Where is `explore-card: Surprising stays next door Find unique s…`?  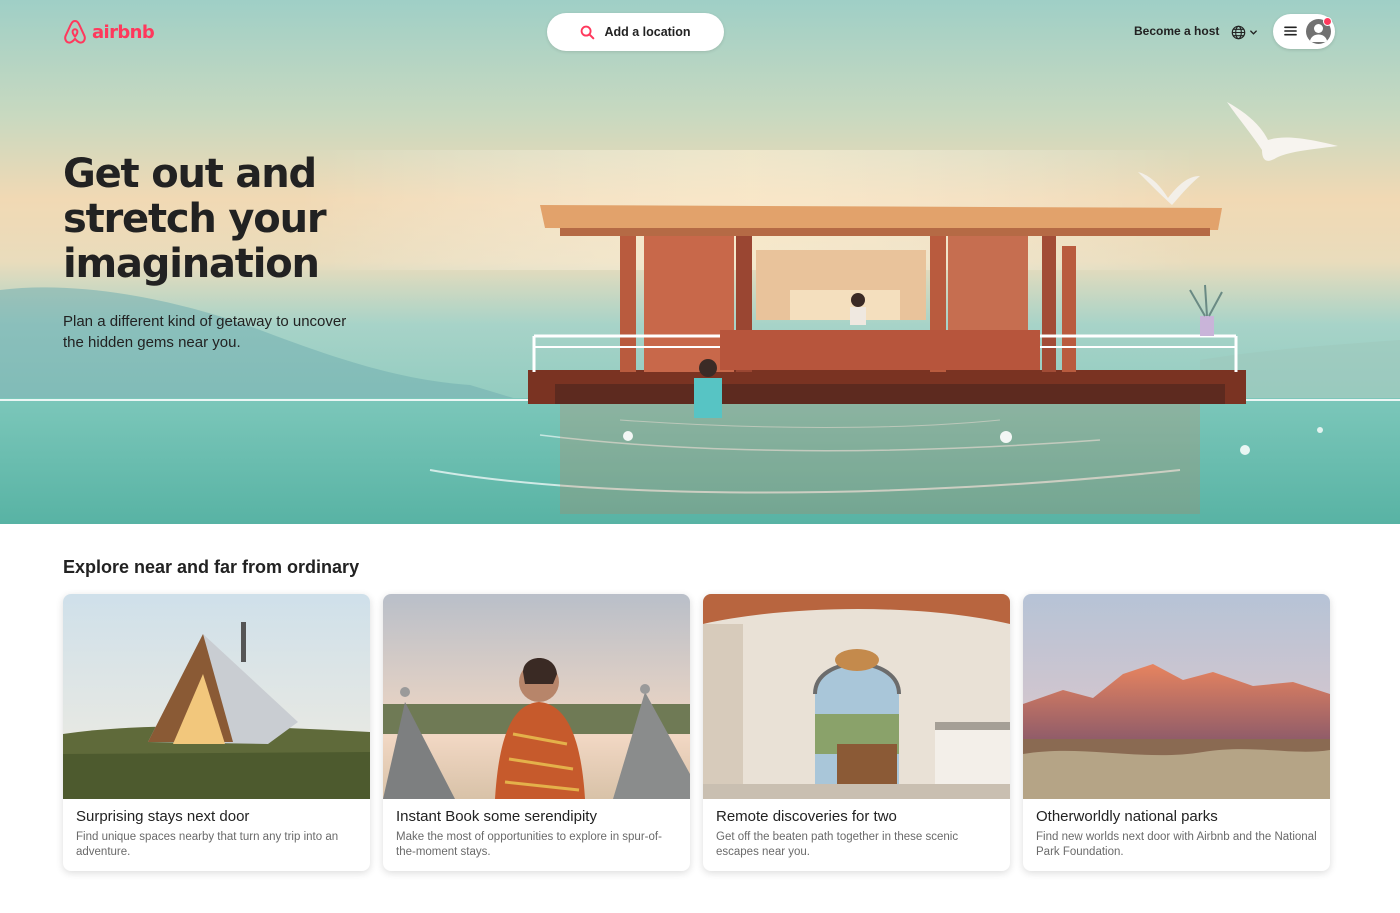
explore-card: Surprising stays next door Find unique s… is located at coordinates (216, 732).